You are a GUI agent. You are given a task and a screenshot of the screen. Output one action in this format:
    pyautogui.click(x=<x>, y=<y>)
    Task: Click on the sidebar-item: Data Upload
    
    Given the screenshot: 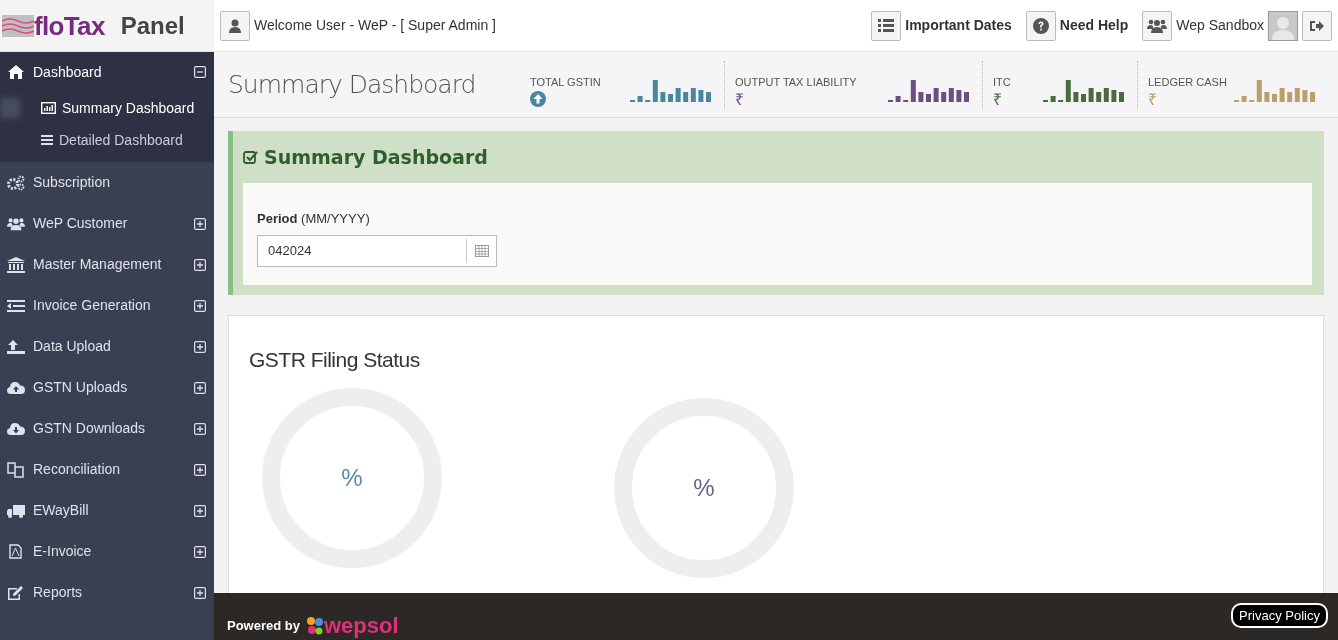 What is the action you would take?
    pyautogui.click(x=107, y=346)
    